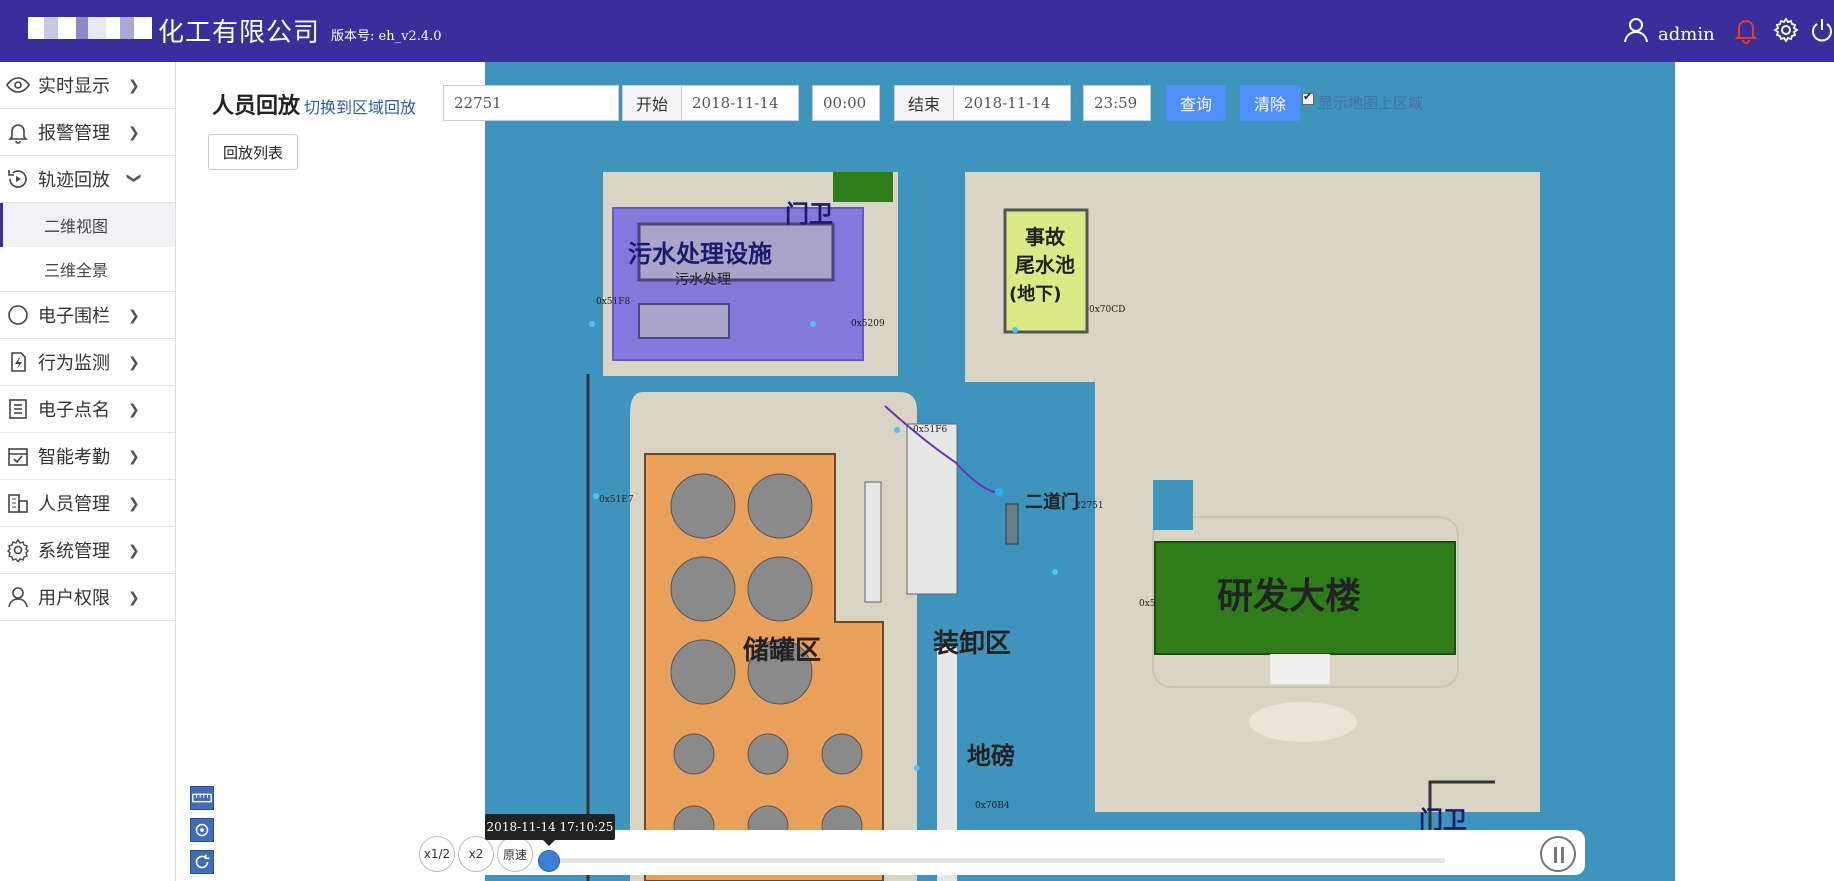 This screenshot has height=881, width=1834. Describe the element at coordinates (74, 504) in the screenshot. I see `sidebar-item-label: 人员管理` at that location.